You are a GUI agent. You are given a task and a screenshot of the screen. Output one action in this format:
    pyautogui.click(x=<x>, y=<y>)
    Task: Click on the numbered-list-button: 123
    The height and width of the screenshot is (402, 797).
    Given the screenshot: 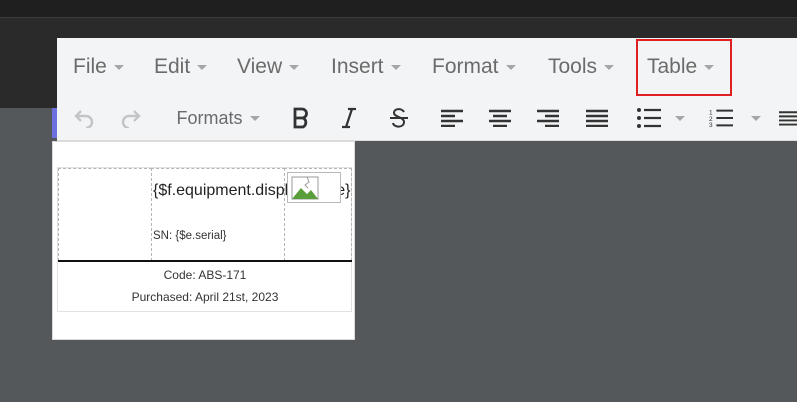 What is the action you would take?
    pyautogui.click(x=735, y=118)
    